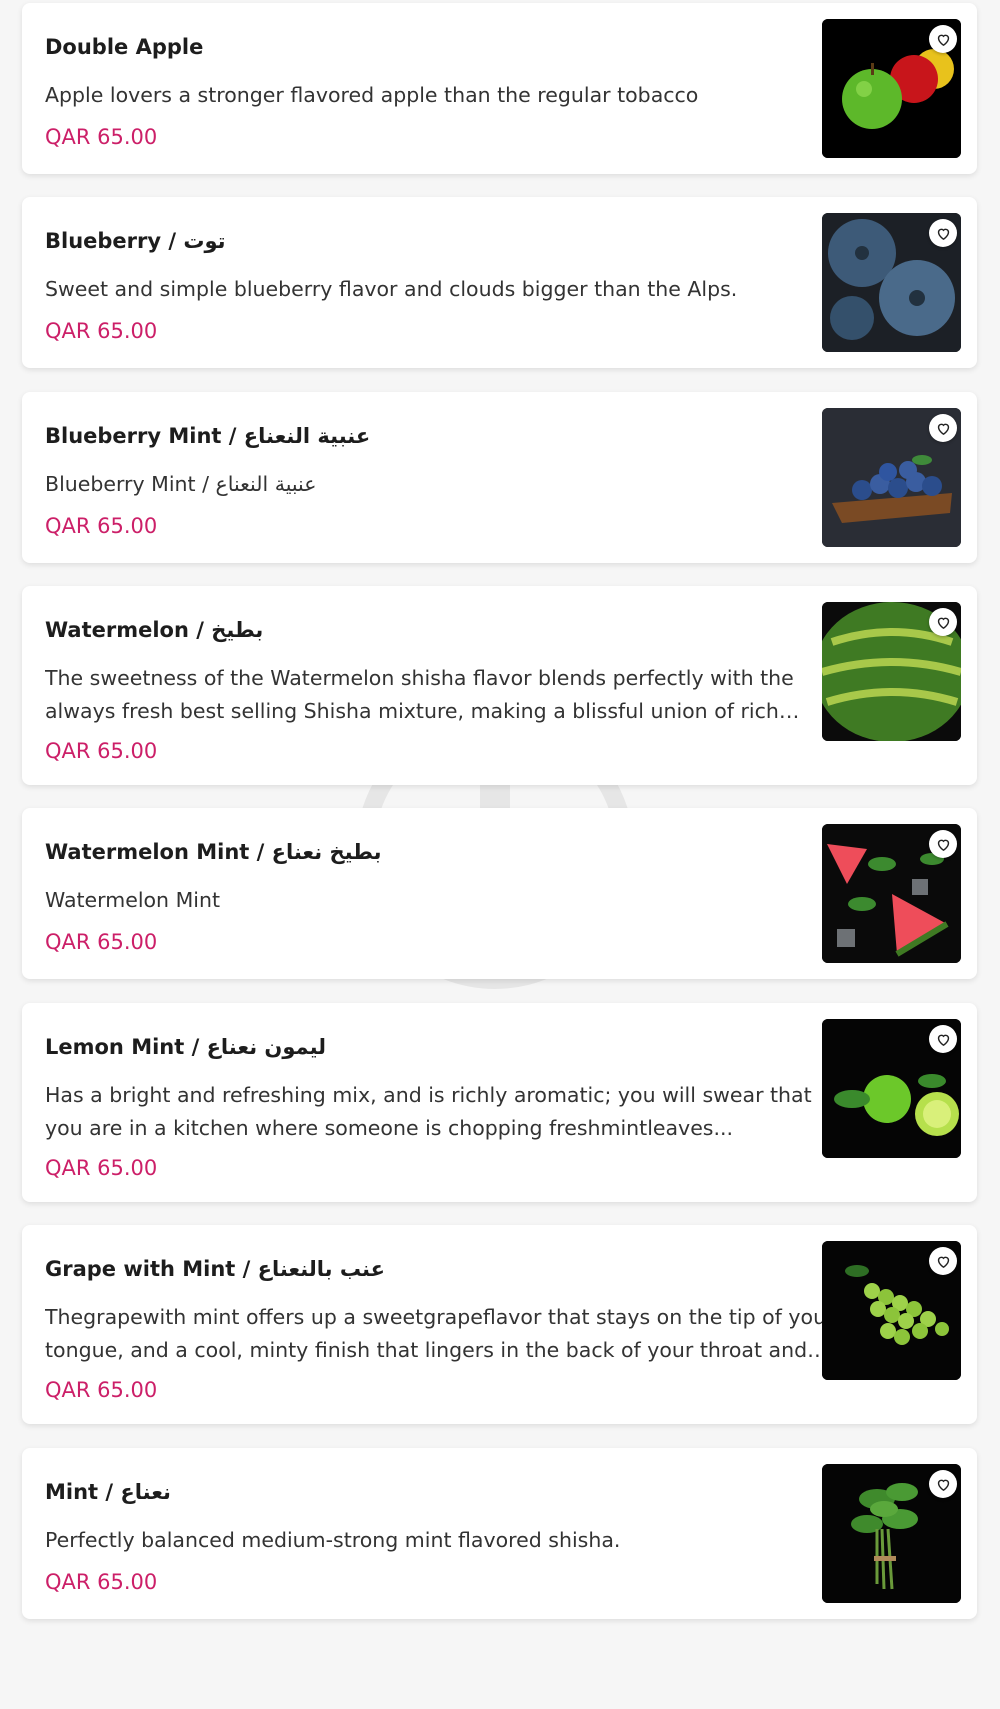 Image resolution: width=1000 pixels, height=1709 pixels. What do you see at coordinates (186, 1047) in the screenshot?
I see `item-name: Lemon Mint / ليمون نعناع` at bounding box center [186, 1047].